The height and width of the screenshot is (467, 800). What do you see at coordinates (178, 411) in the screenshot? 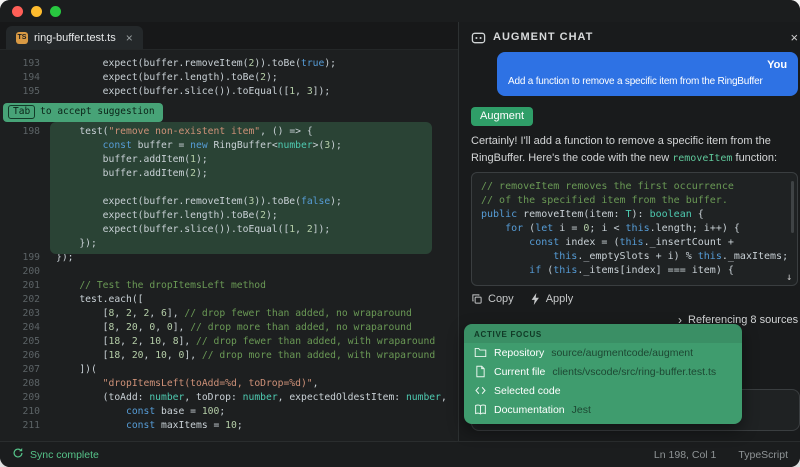
I see `code-token: base =` at bounding box center [178, 411].